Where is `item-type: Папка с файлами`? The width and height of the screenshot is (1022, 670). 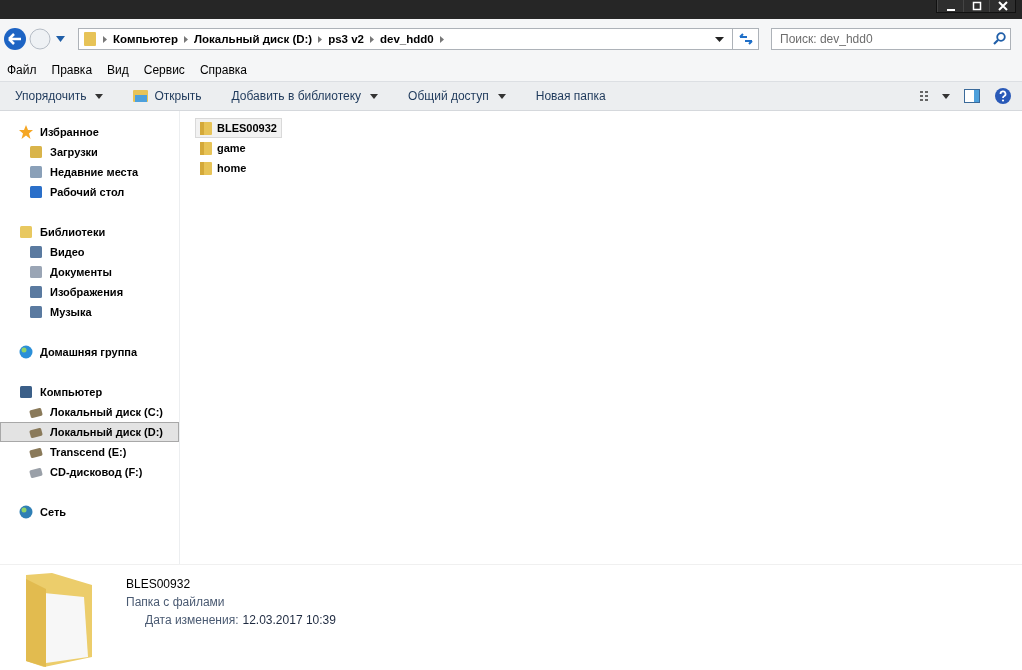 item-type: Папка с файлами is located at coordinates (176, 602).